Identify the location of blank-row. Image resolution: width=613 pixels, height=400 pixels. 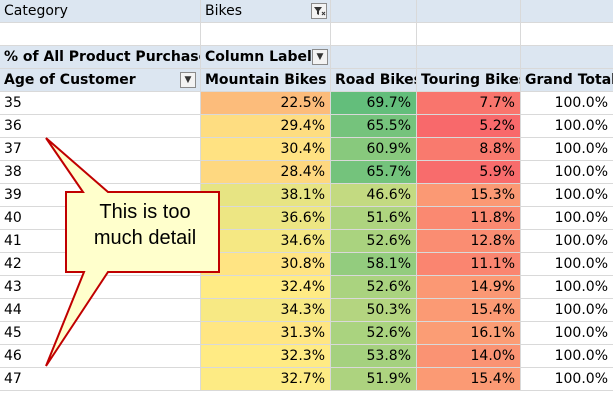
(306, 34).